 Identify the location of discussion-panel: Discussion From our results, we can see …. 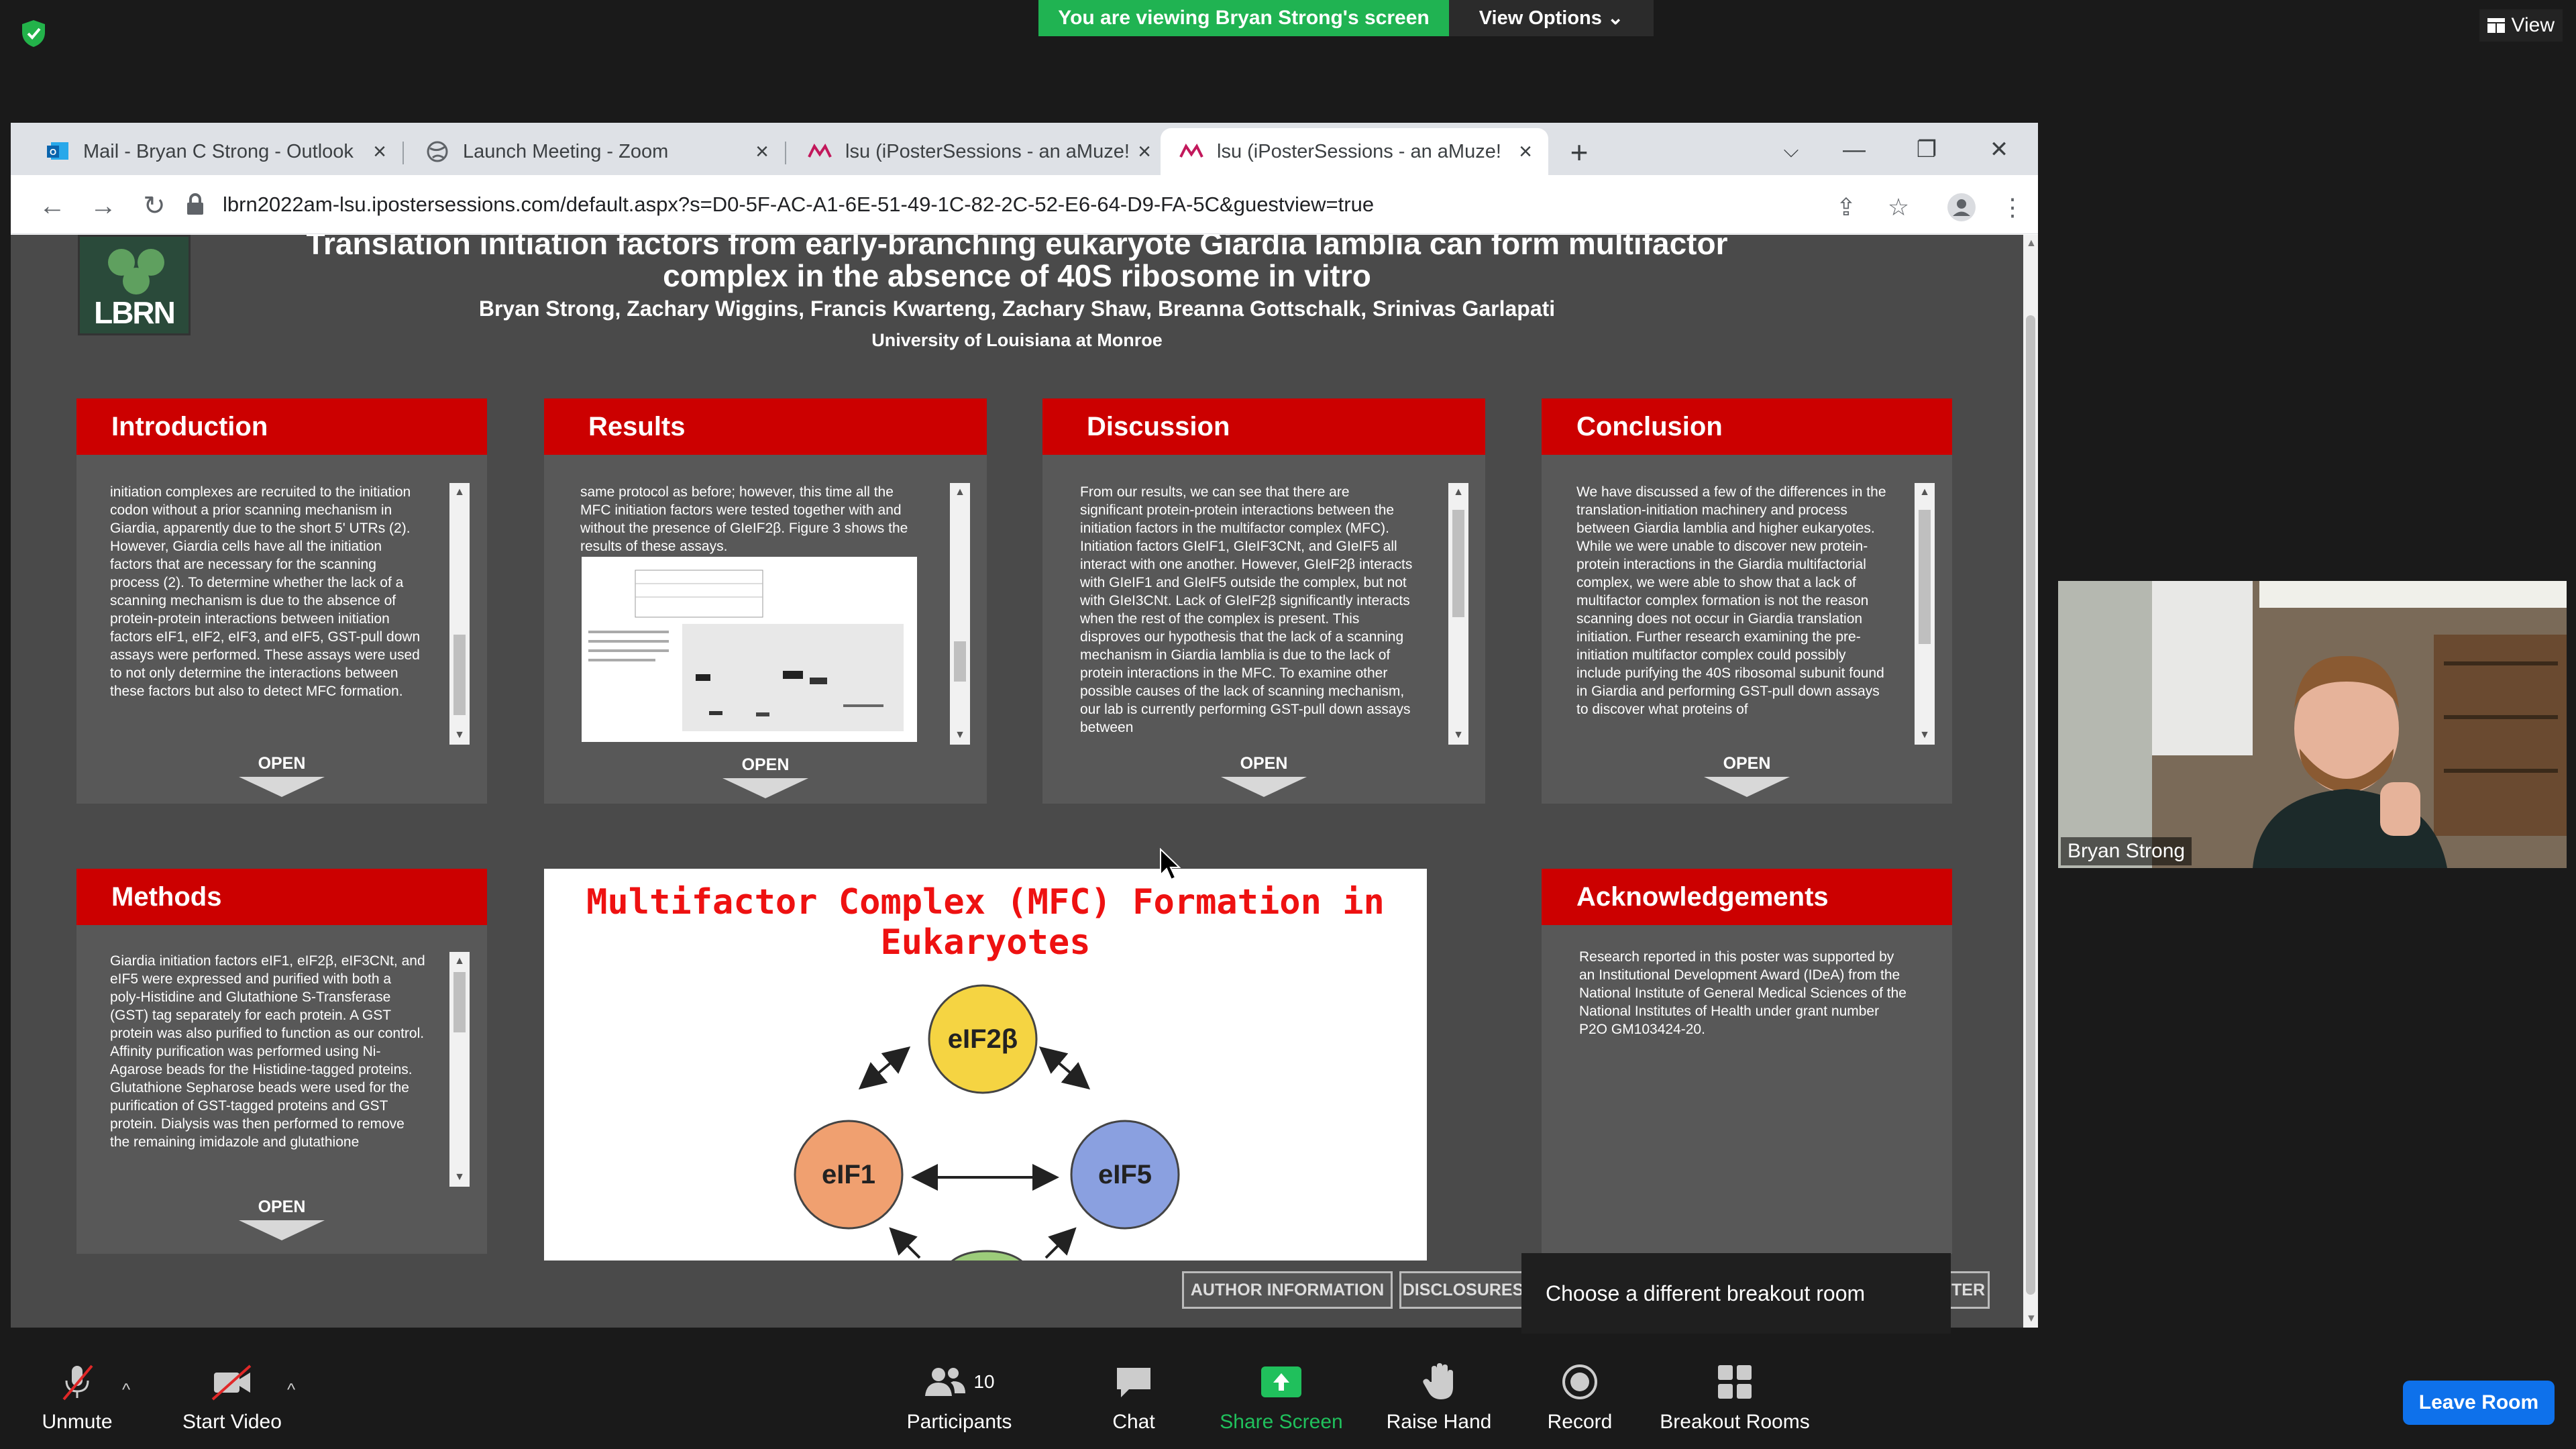
(1263, 601).